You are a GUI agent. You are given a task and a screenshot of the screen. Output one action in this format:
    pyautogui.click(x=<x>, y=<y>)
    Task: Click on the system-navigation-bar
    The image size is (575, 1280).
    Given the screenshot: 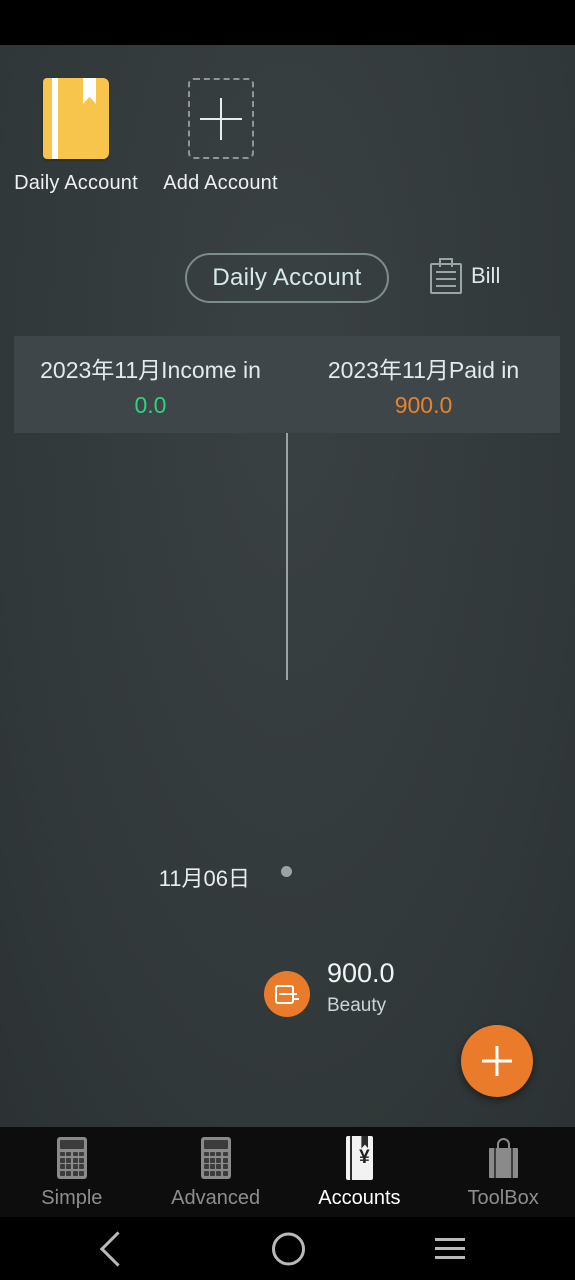 What is the action you would take?
    pyautogui.click(x=287, y=1248)
    